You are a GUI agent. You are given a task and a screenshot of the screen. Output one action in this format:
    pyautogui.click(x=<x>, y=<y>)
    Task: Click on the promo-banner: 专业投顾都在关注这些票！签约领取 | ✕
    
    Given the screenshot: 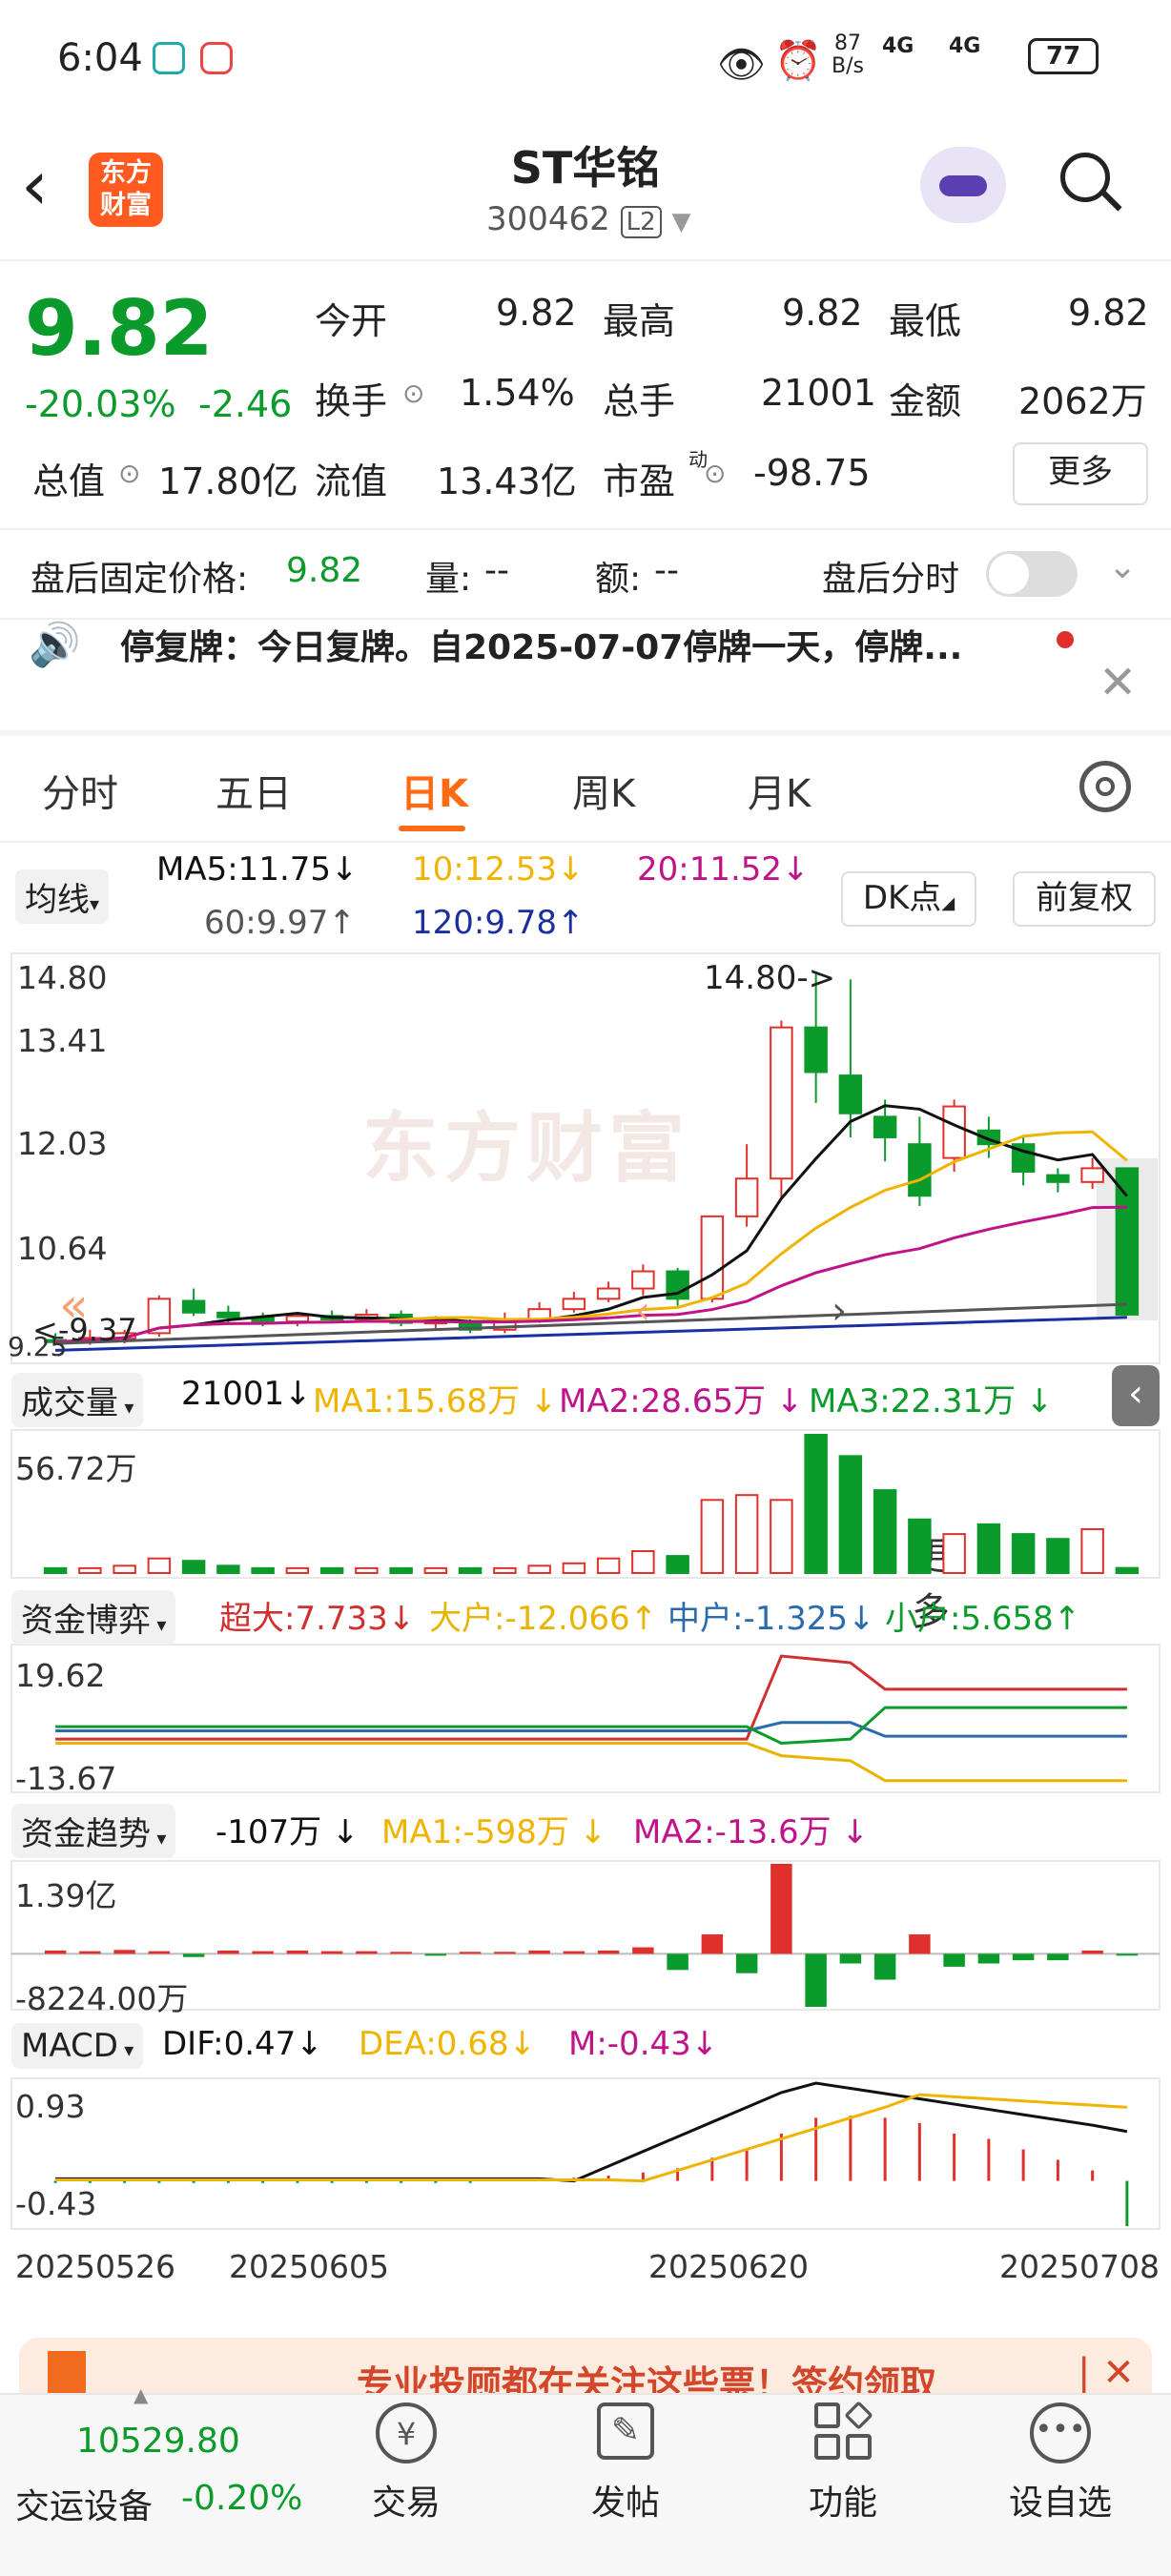 What is the action you would take?
    pyautogui.click(x=585, y=2366)
    